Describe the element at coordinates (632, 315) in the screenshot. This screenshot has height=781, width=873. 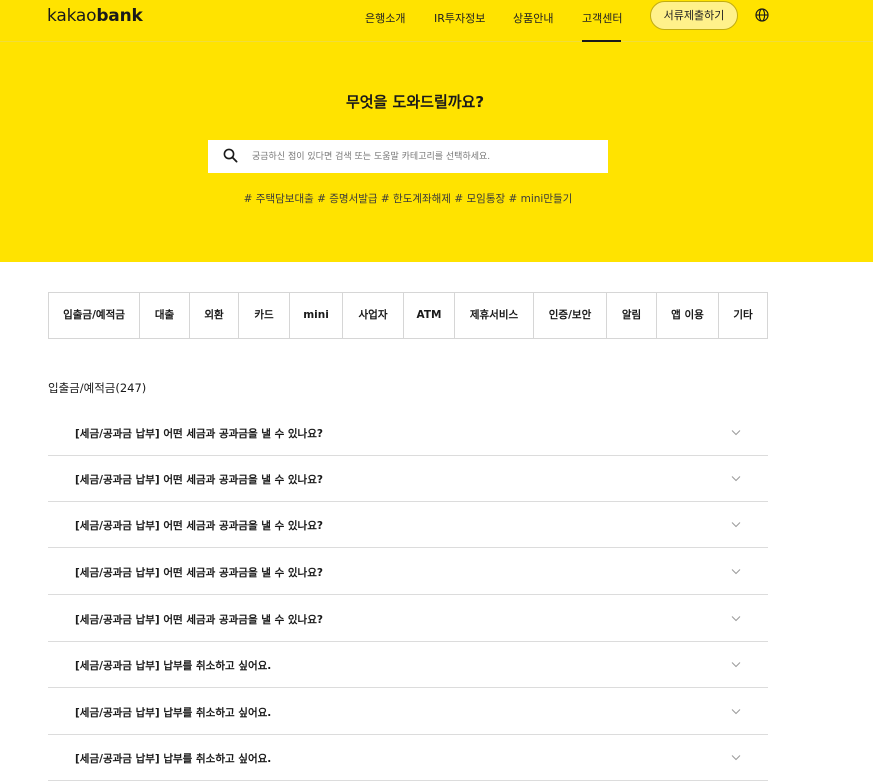
I see `tab-alarm: 알림` at that location.